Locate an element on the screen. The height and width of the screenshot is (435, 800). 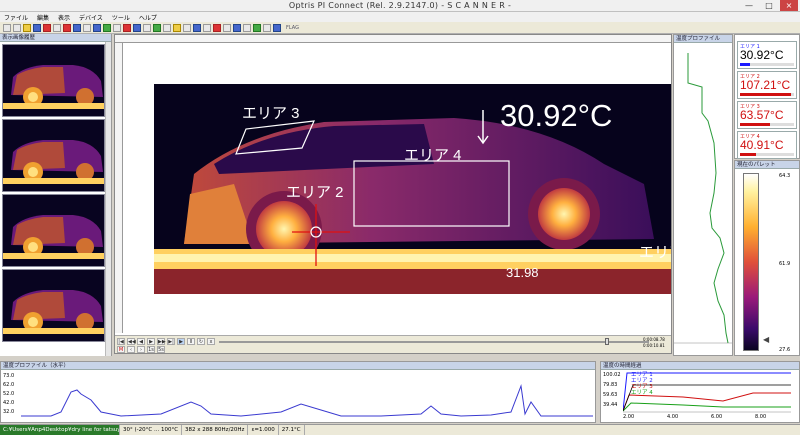
menu-view: 表示 is located at coordinates (64, 17).